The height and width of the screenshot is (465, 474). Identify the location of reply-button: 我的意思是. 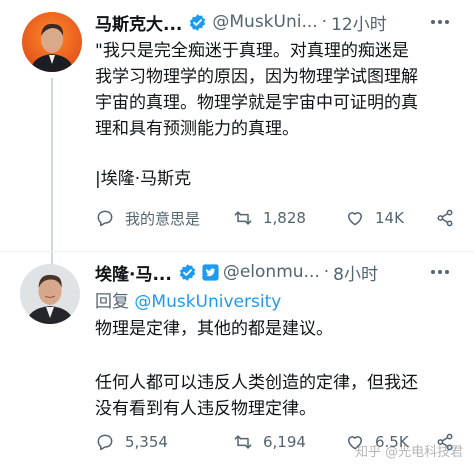
(147, 218).